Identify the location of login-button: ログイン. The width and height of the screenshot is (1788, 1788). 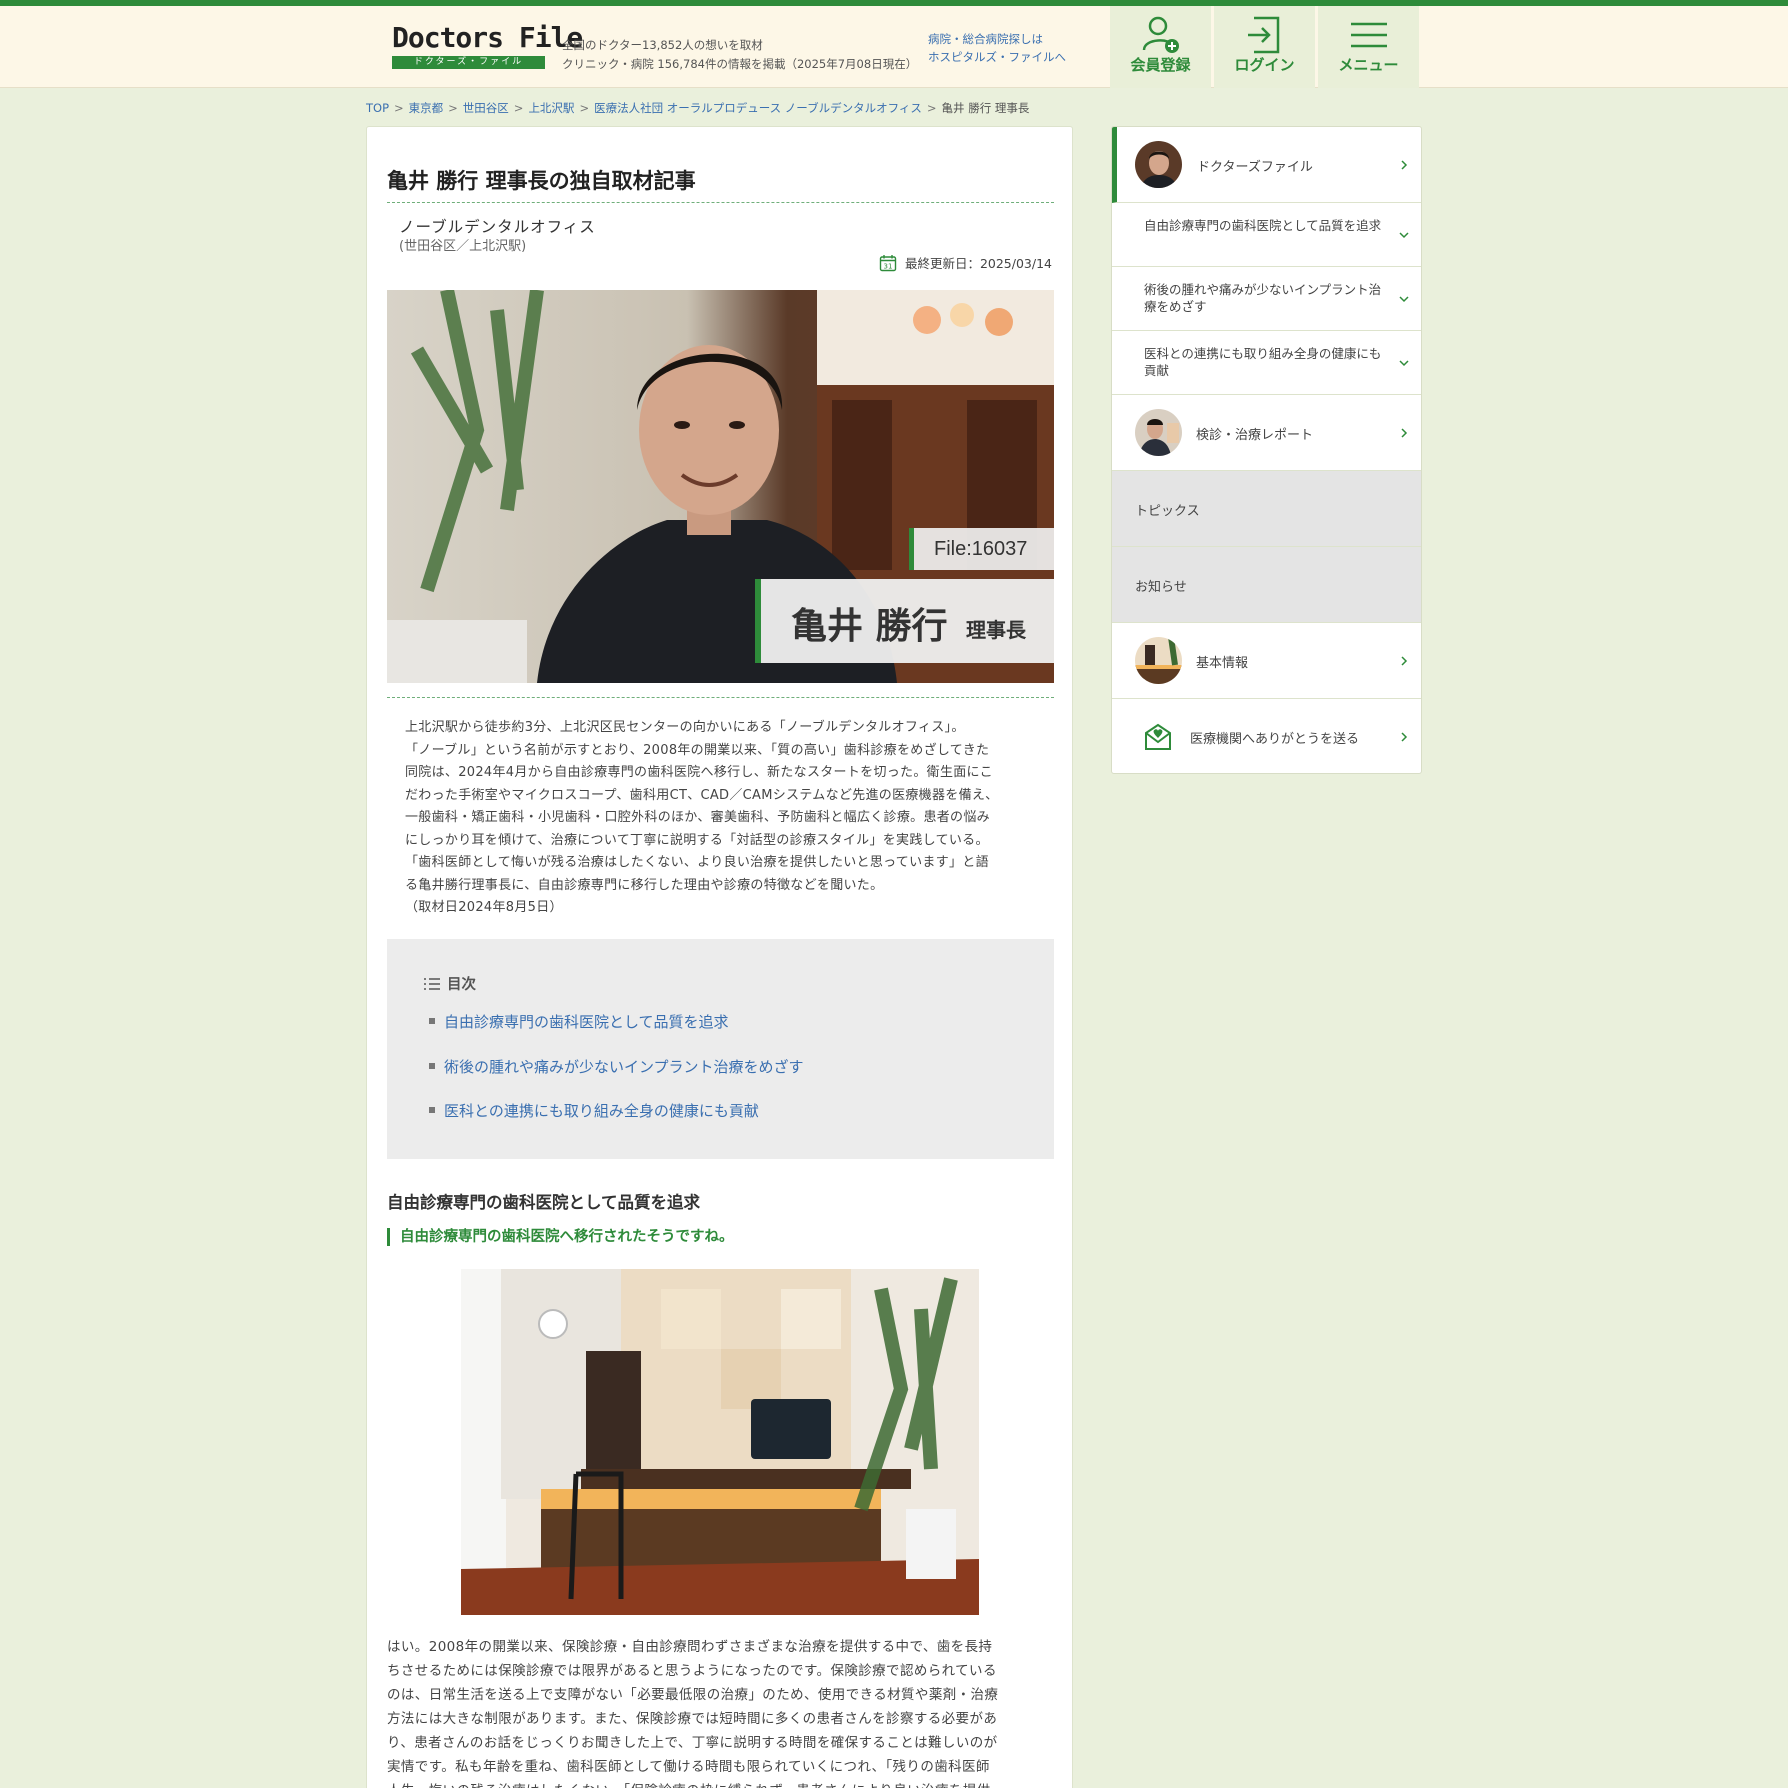
(1264, 47).